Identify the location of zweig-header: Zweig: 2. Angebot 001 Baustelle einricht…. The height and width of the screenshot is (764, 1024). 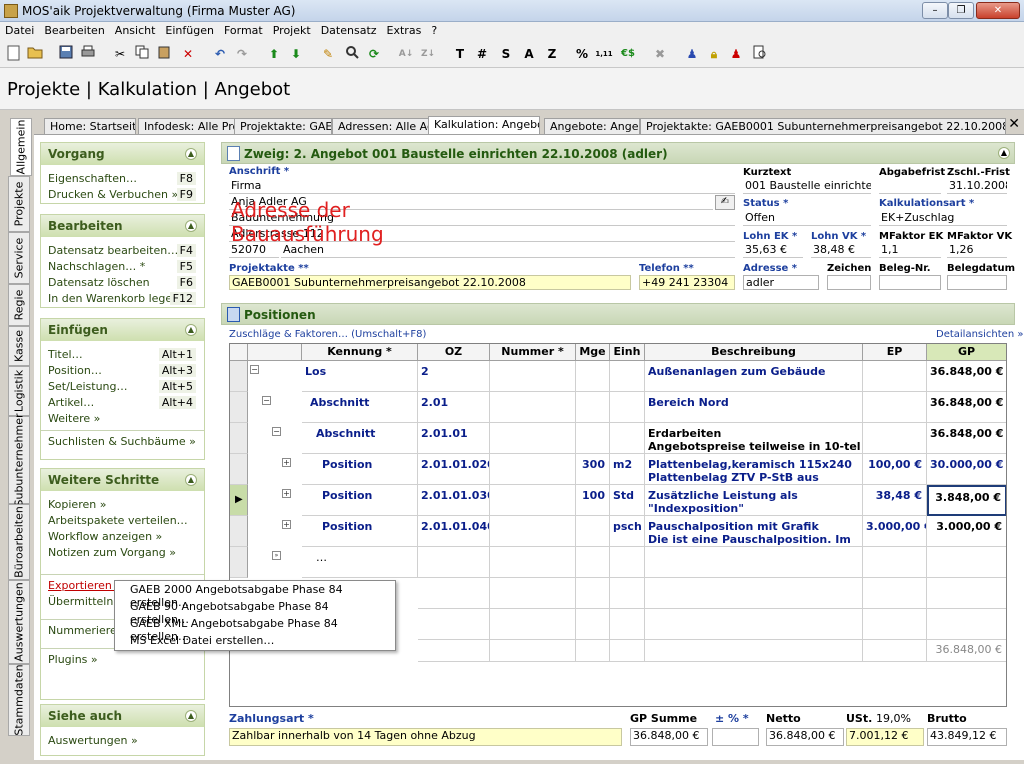
(618, 153).